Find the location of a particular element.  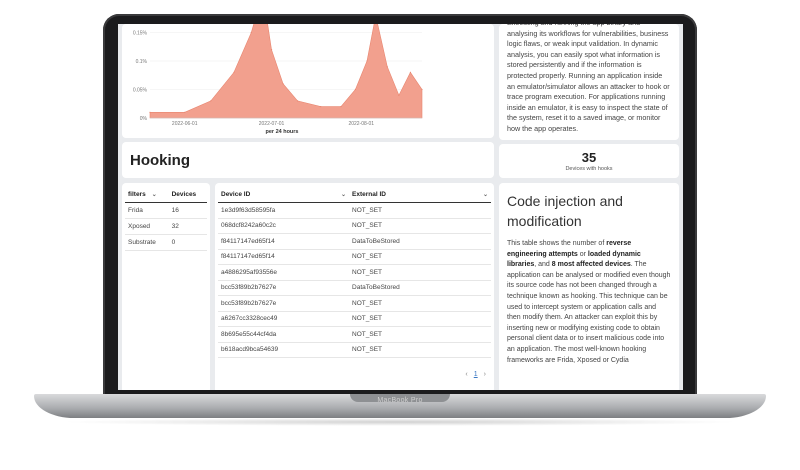

devices-header-row: Device ID ⌄ External ID ⌄ is located at coordinates (354, 195).